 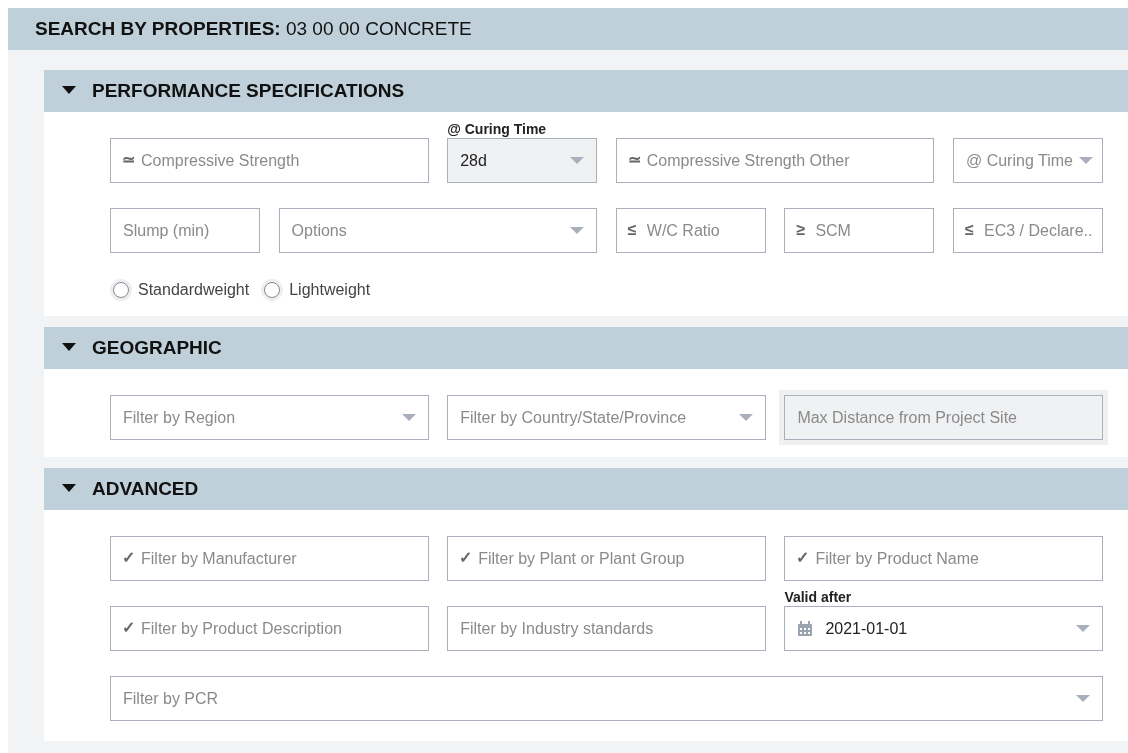 What do you see at coordinates (606, 417) in the screenshot?
I see `dropdown: Filter by Country/State/Province` at bounding box center [606, 417].